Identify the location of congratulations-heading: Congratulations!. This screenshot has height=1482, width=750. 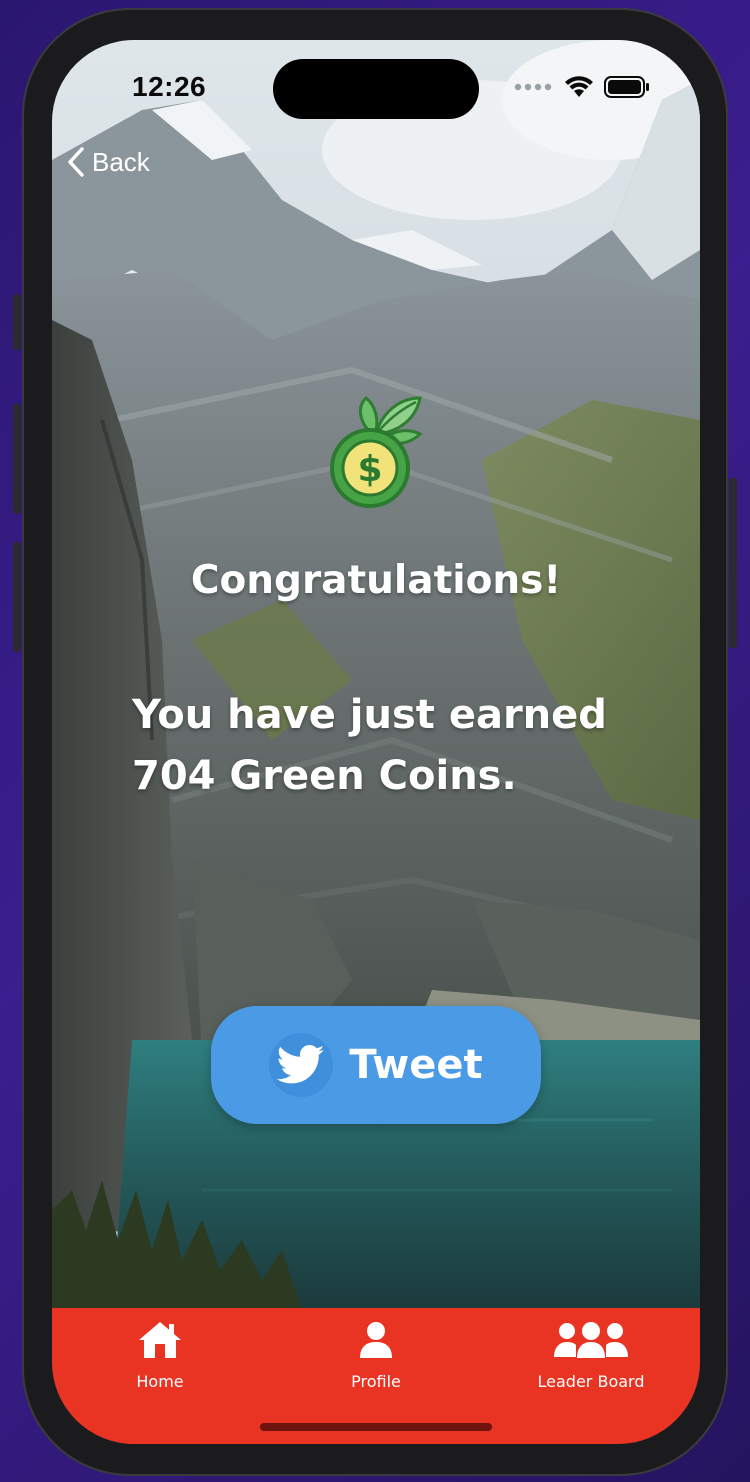
(376, 580).